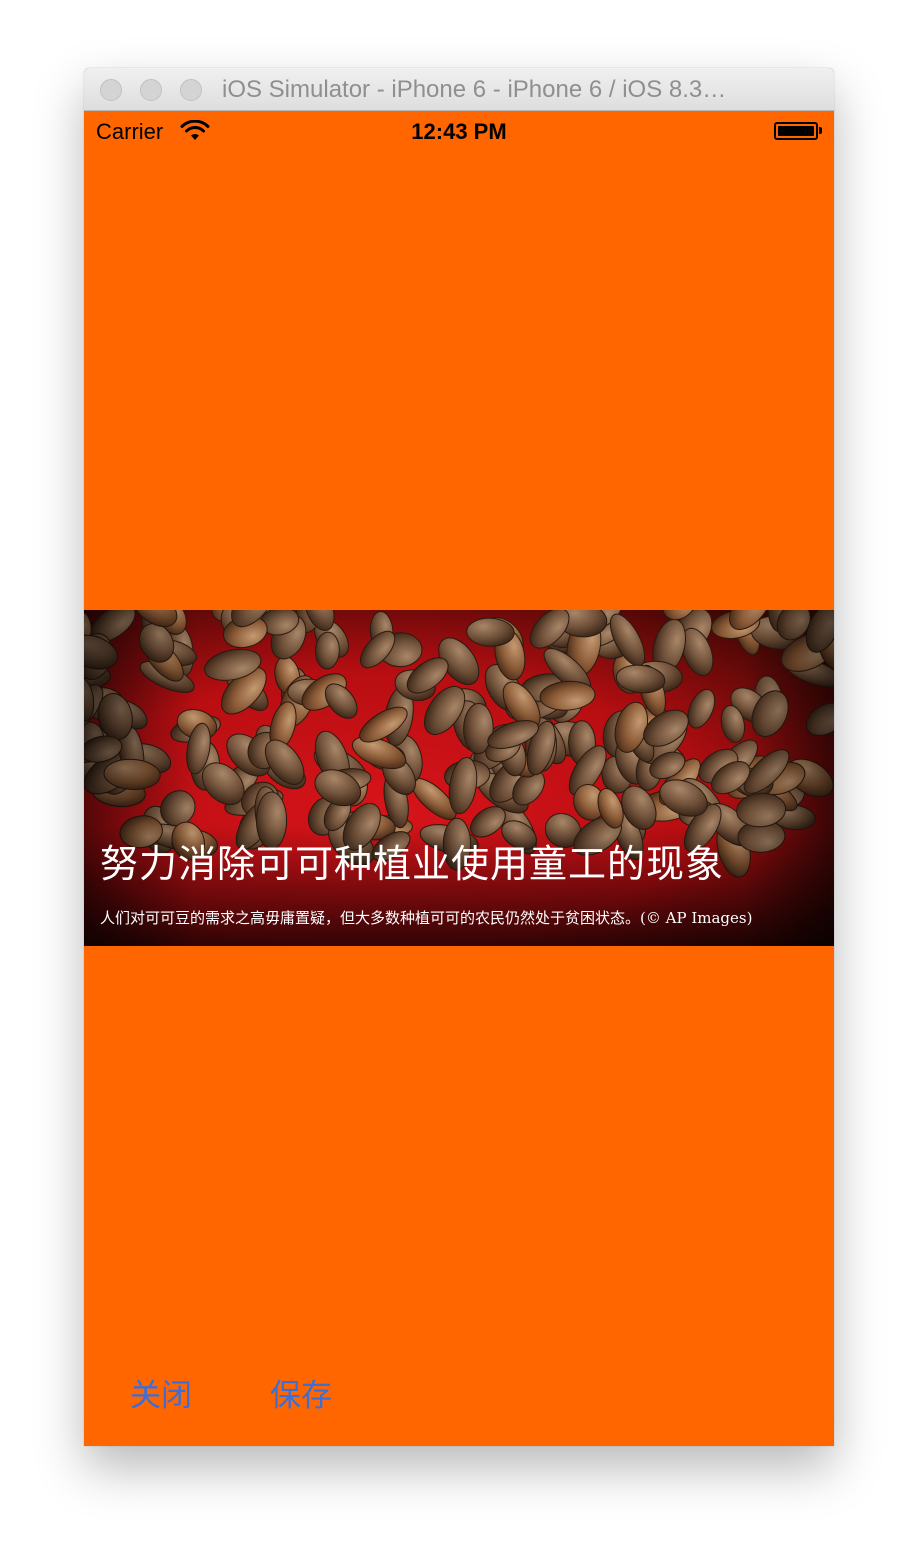 The width and height of the screenshot is (918, 1546). I want to click on status-time: 12:43 PM, so click(459, 131).